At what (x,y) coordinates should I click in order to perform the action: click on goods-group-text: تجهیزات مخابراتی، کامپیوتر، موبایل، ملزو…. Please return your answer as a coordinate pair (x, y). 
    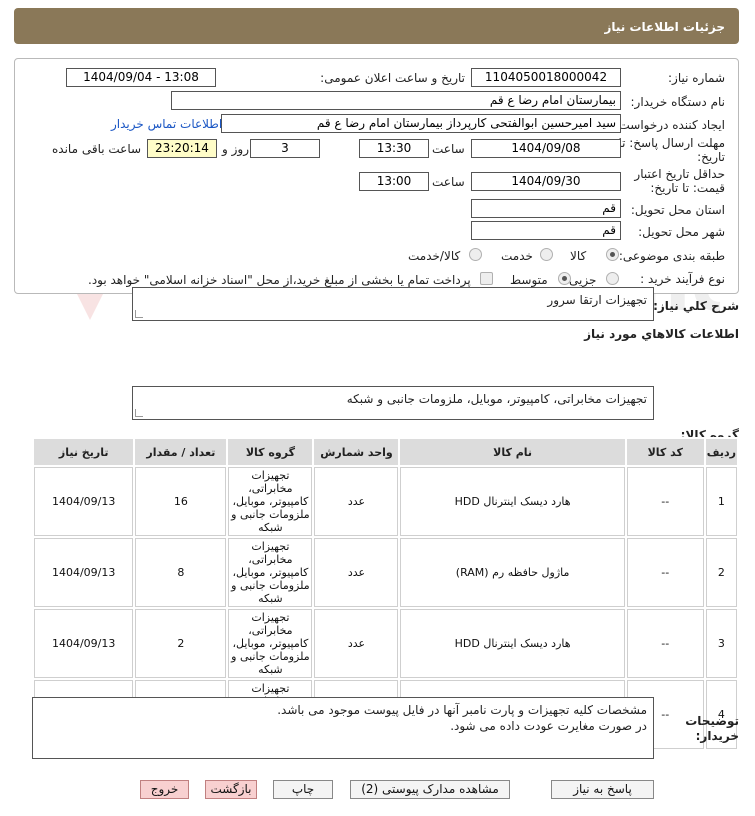
    Looking at the image, I should click on (496, 399).